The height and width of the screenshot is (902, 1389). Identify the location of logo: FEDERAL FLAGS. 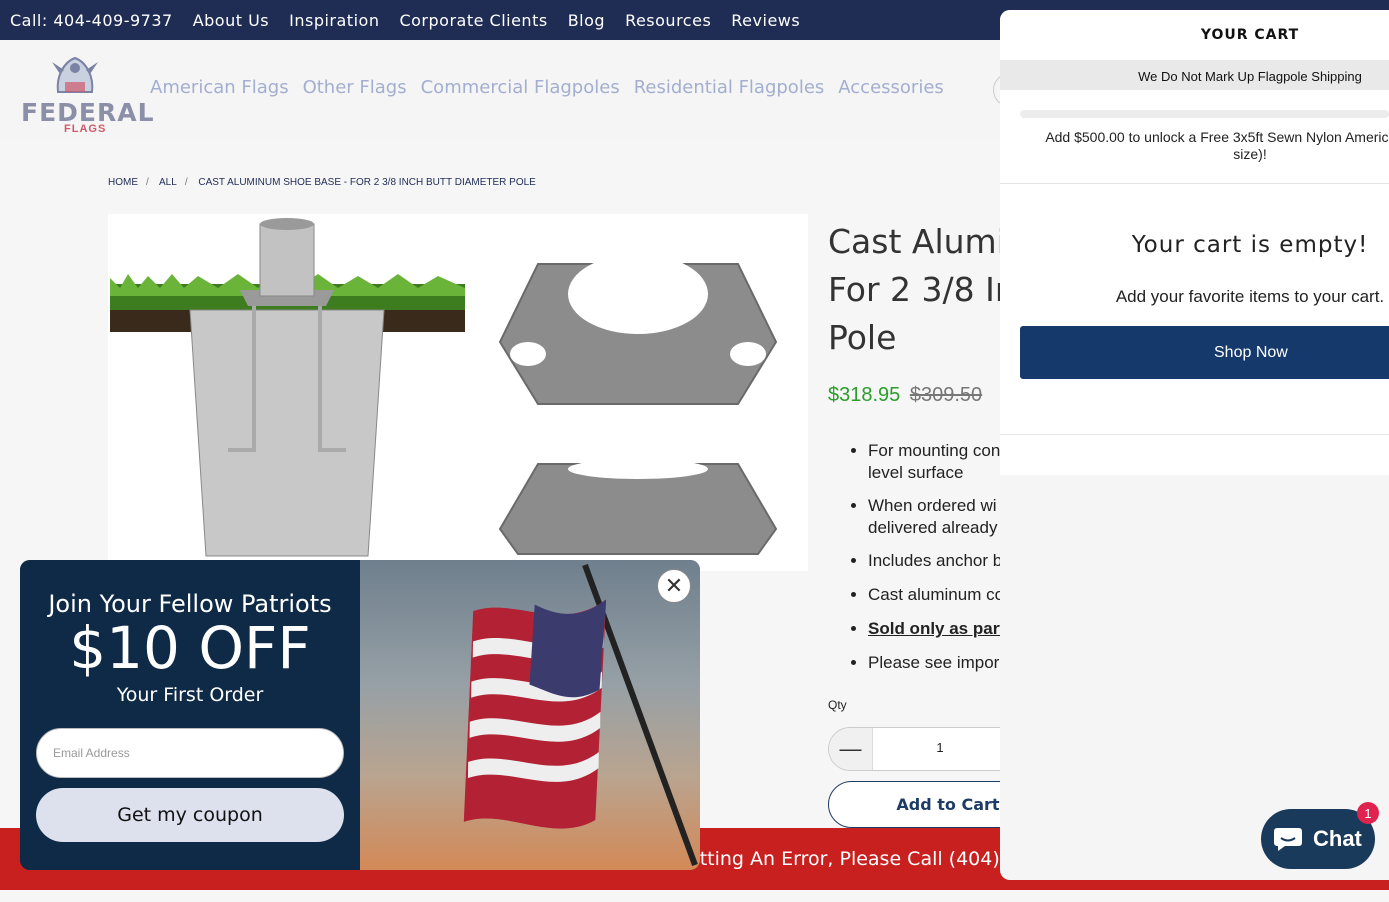
(87, 91).